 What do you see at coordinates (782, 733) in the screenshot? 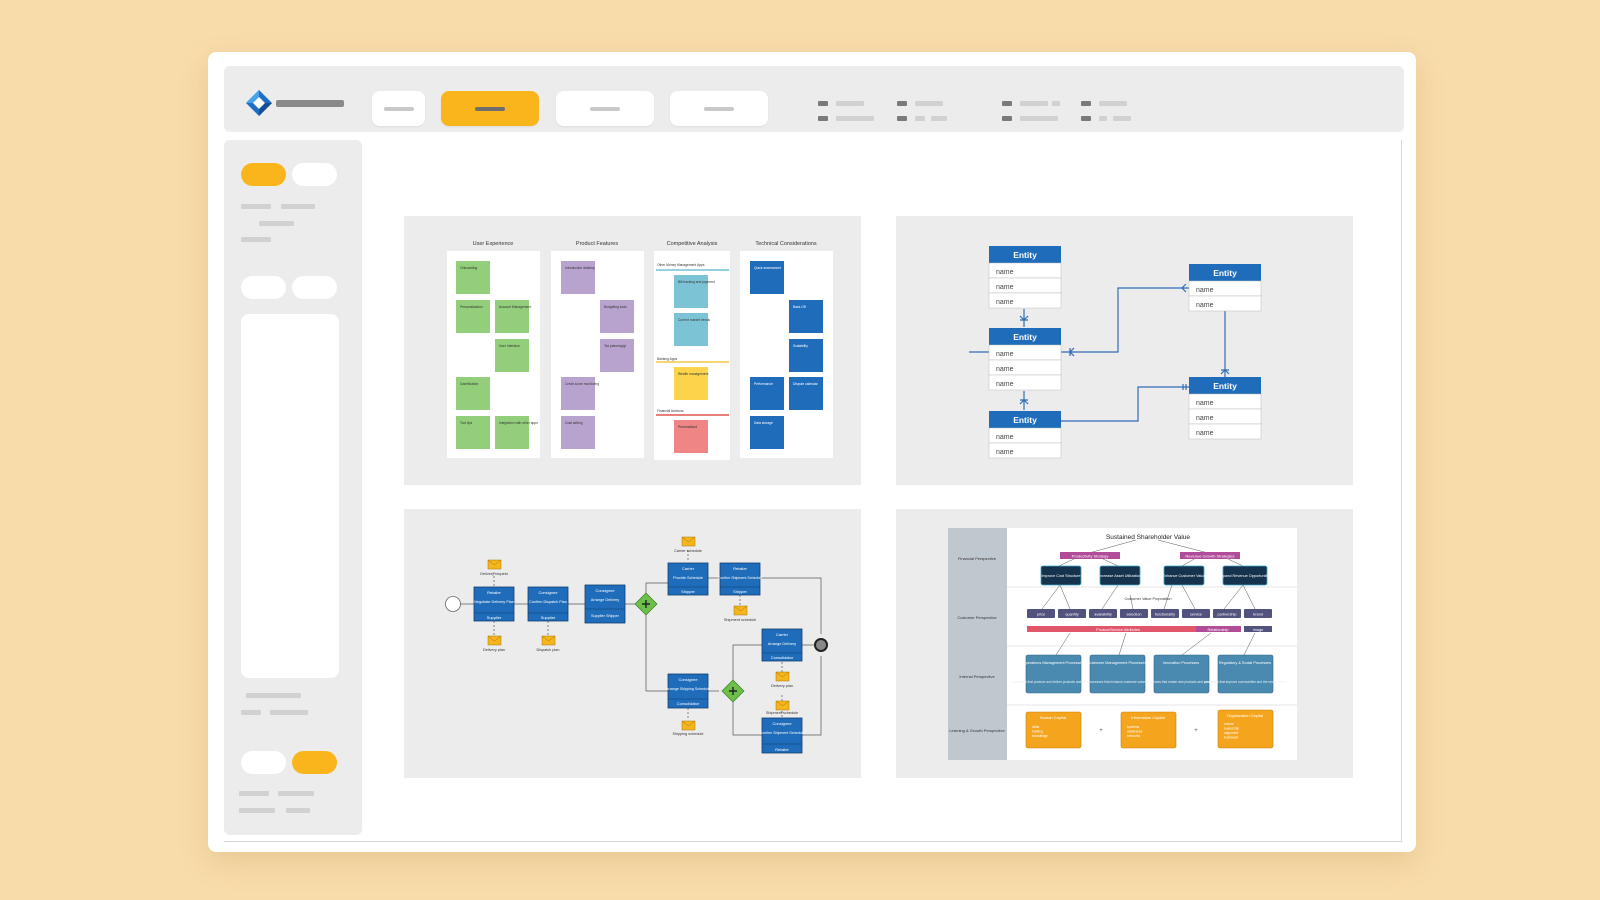
I see `task-name: Confirm Shipment Schedule` at bounding box center [782, 733].